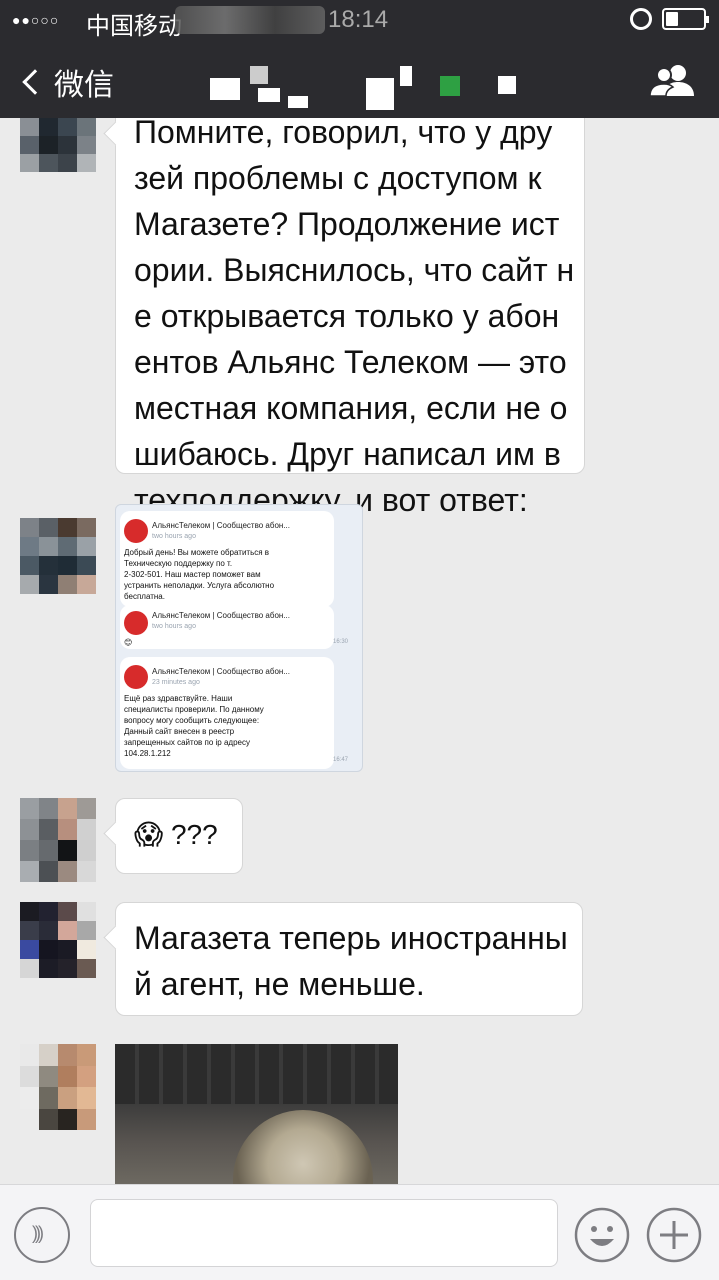 The image size is (719, 1280). I want to click on video-message, so click(256, 1114).